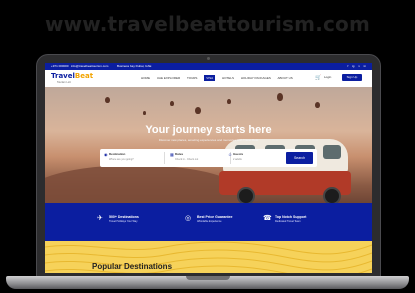 This screenshot has width=415, height=293. I want to click on nav-item-tours: TOURS, so click(192, 78).